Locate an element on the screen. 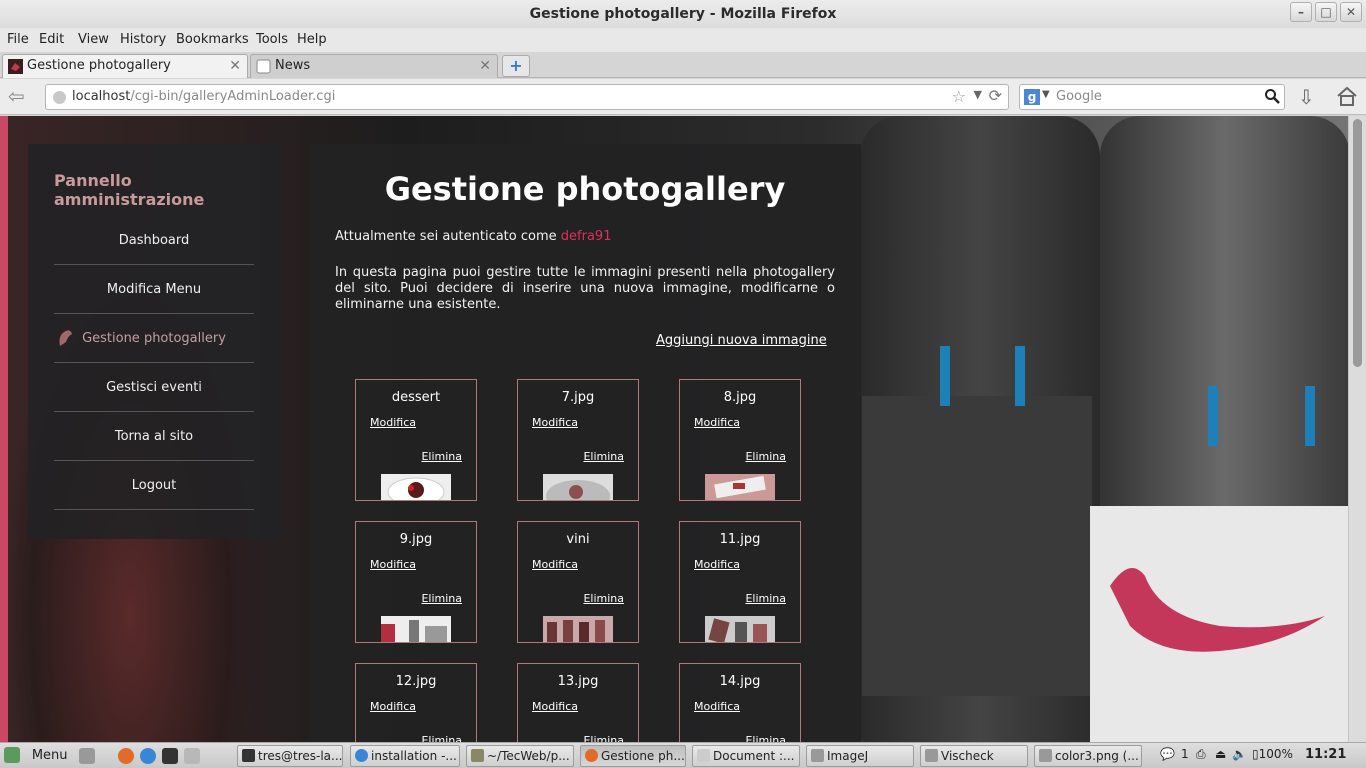 This screenshot has width=1366, height=768. reload-icon: ⟳ is located at coordinates (995, 95).